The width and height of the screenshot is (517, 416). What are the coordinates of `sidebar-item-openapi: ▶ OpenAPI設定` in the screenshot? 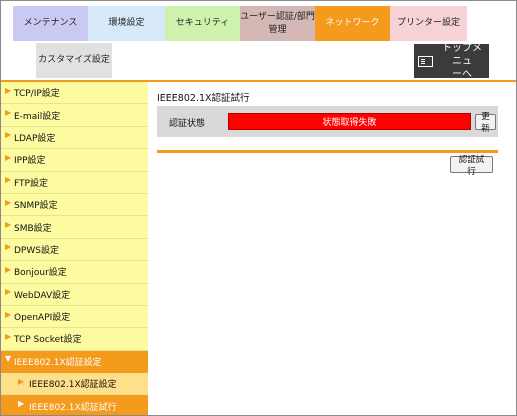 It's located at (74, 317).